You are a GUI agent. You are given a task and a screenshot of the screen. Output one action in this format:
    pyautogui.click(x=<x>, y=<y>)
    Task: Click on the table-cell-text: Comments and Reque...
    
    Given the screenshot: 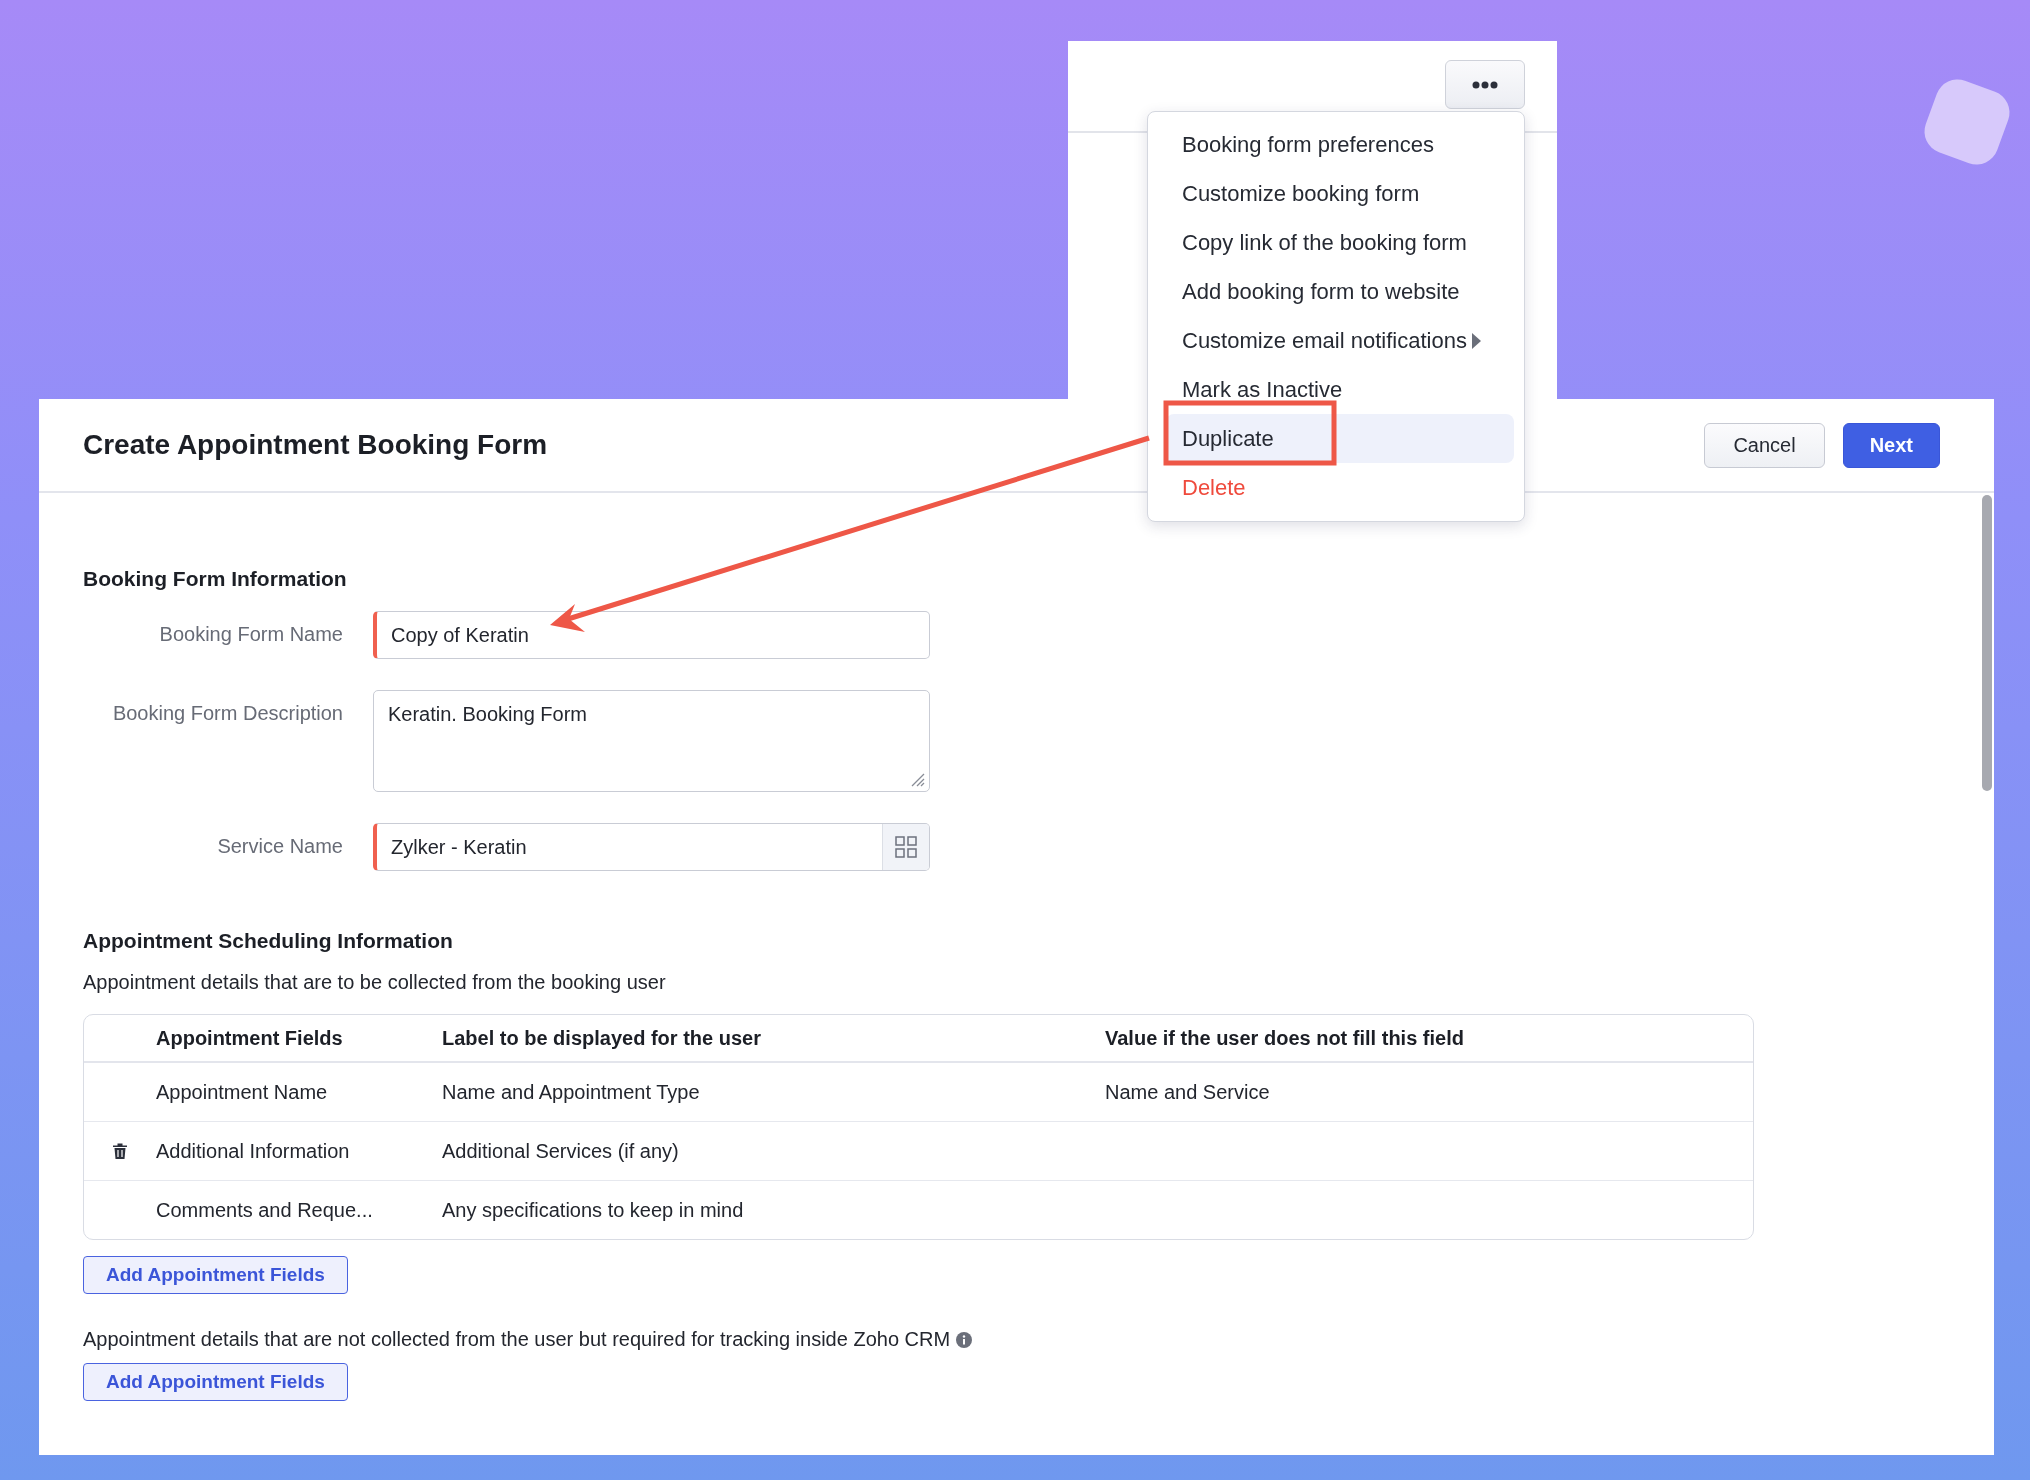 What is the action you would take?
    pyautogui.click(x=265, y=1210)
    